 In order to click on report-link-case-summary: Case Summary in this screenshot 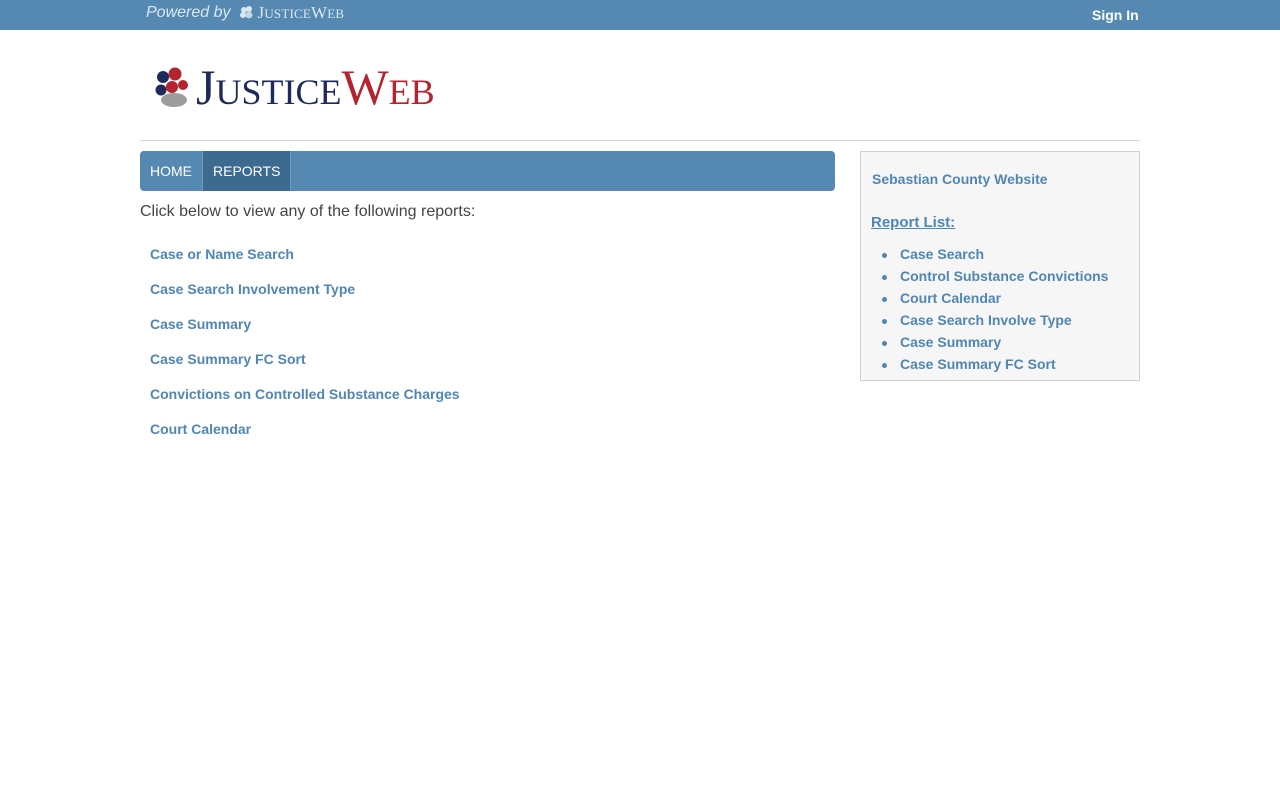, I will do `click(200, 324)`.